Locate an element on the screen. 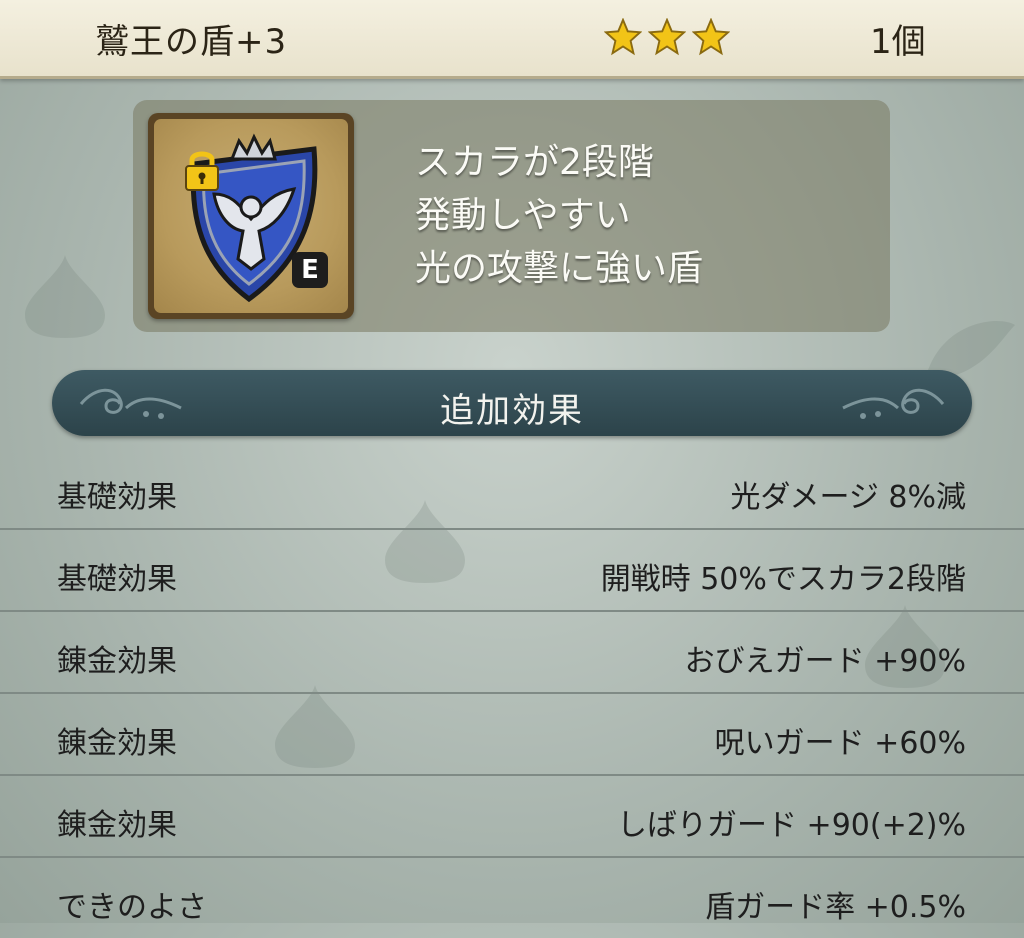  effect-row: できのよさ 盾ガード率 +0.5% is located at coordinates (512, 898).